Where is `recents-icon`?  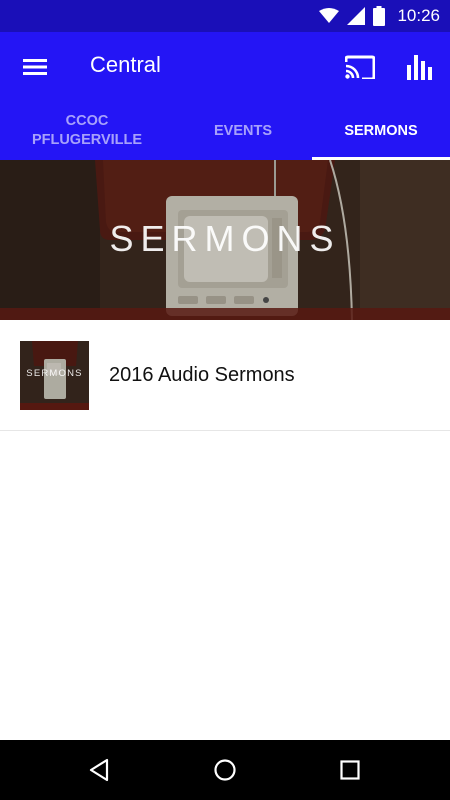 recents-icon is located at coordinates (350, 770).